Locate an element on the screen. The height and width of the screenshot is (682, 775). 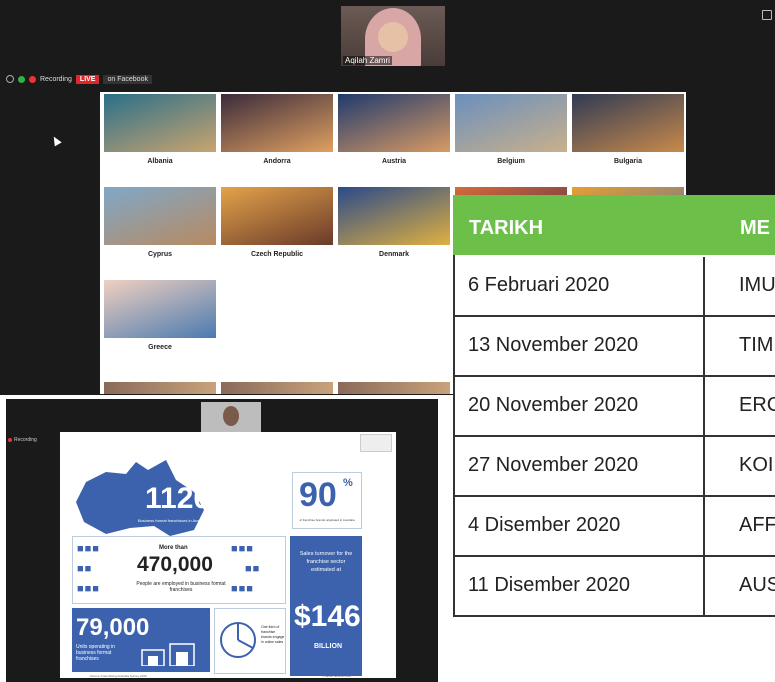
country-card: Czech Republic is located at coordinates (277, 229).